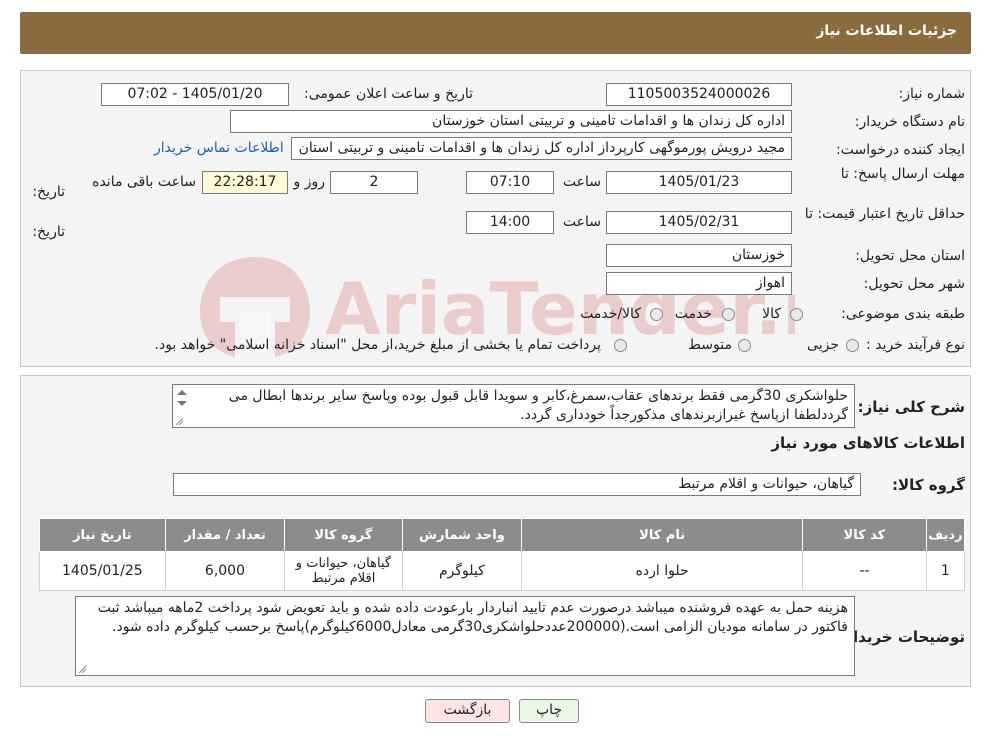 This screenshot has height=744, width=985. What do you see at coordinates (864, 571) in the screenshot?
I see `cell-code: --` at bounding box center [864, 571].